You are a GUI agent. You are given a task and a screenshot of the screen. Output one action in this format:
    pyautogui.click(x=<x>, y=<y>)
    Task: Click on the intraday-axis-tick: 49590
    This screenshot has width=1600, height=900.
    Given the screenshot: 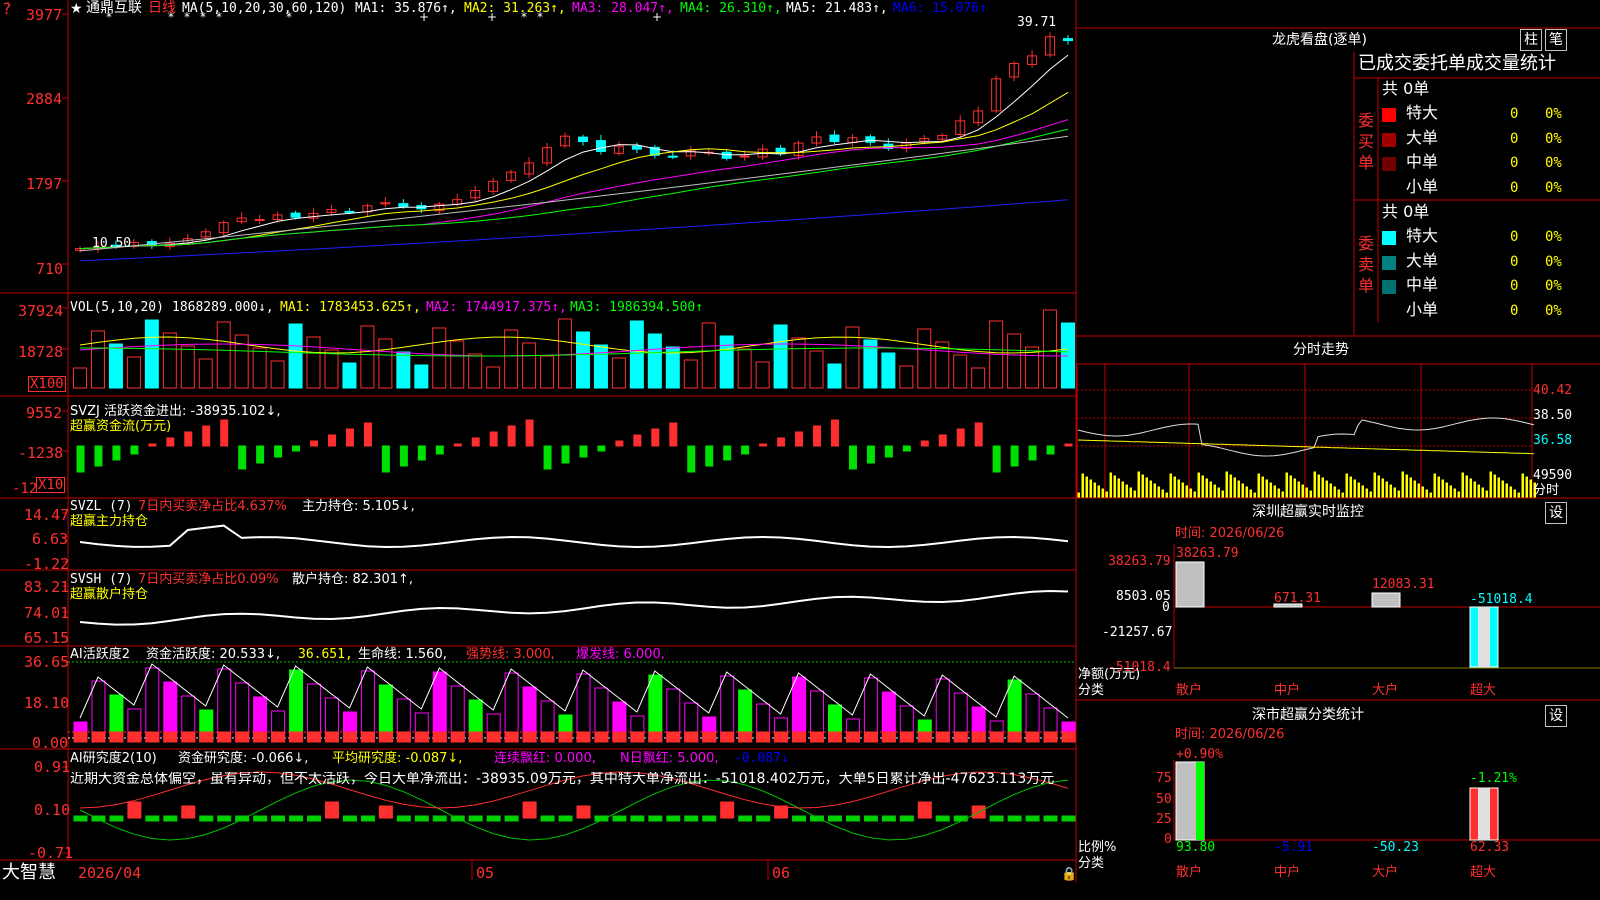 What is the action you would take?
    pyautogui.click(x=1553, y=475)
    